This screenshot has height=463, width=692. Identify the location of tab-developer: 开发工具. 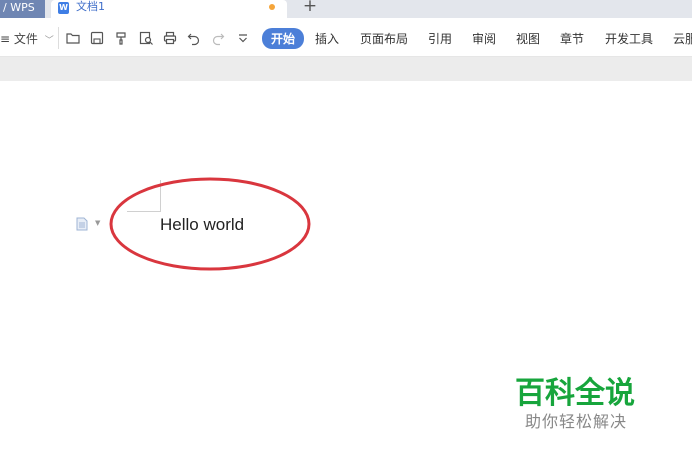
(629, 38).